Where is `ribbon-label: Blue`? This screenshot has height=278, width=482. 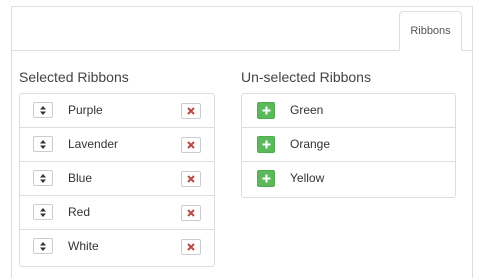 ribbon-label: Blue is located at coordinates (80, 178).